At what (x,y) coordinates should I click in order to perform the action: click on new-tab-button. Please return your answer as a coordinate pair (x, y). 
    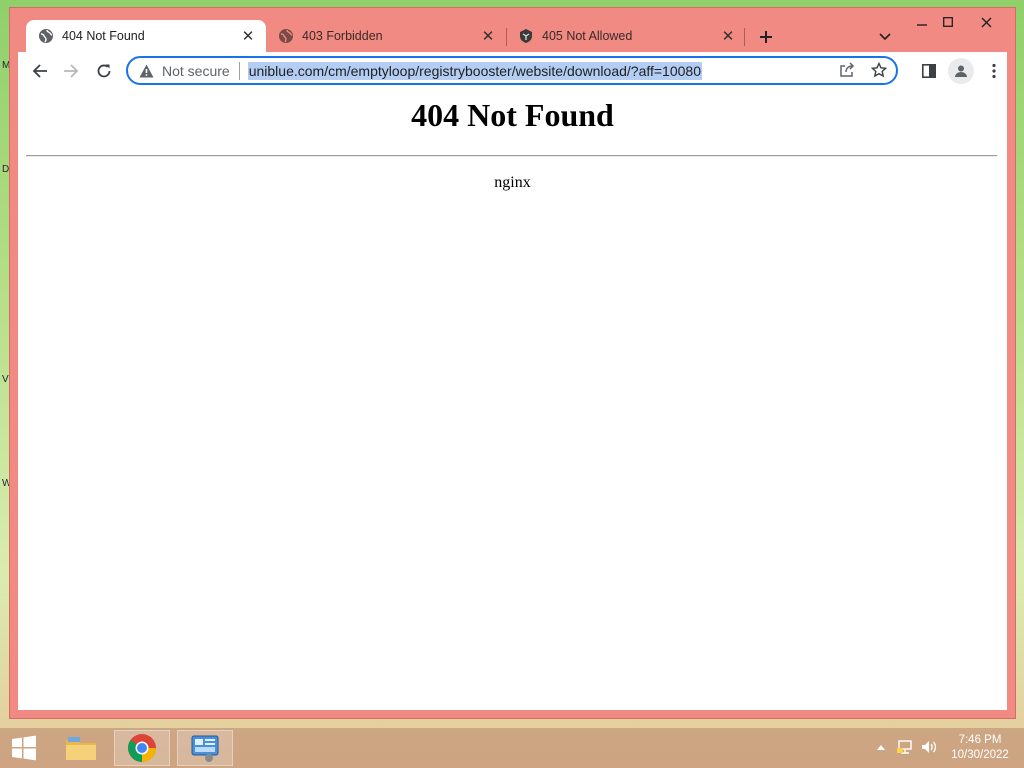
    Looking at the image, I should click on (766, 37).